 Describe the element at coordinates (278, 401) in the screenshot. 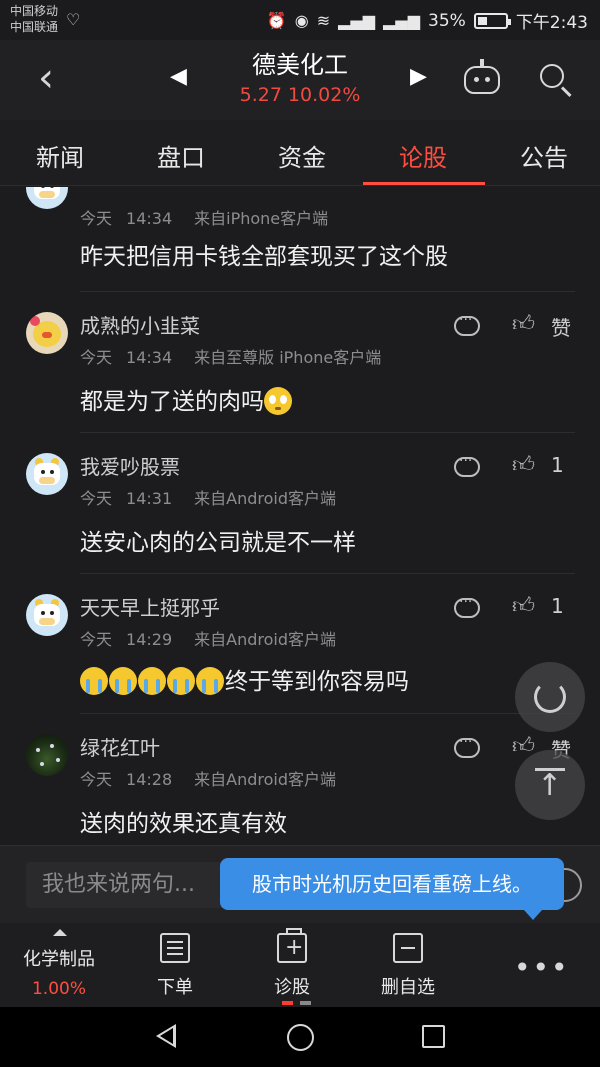

I see `flushed-emoji-icon` at that location.